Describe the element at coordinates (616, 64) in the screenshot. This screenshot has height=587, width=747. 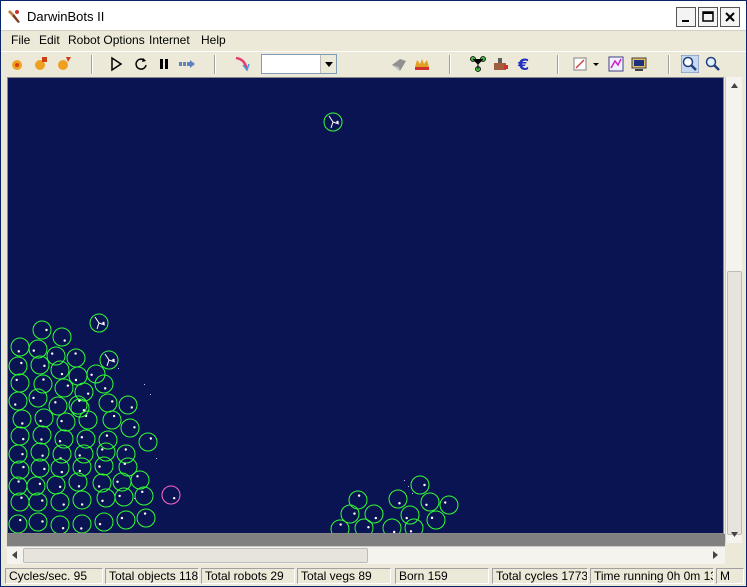
I see `graph-icon` at that location.